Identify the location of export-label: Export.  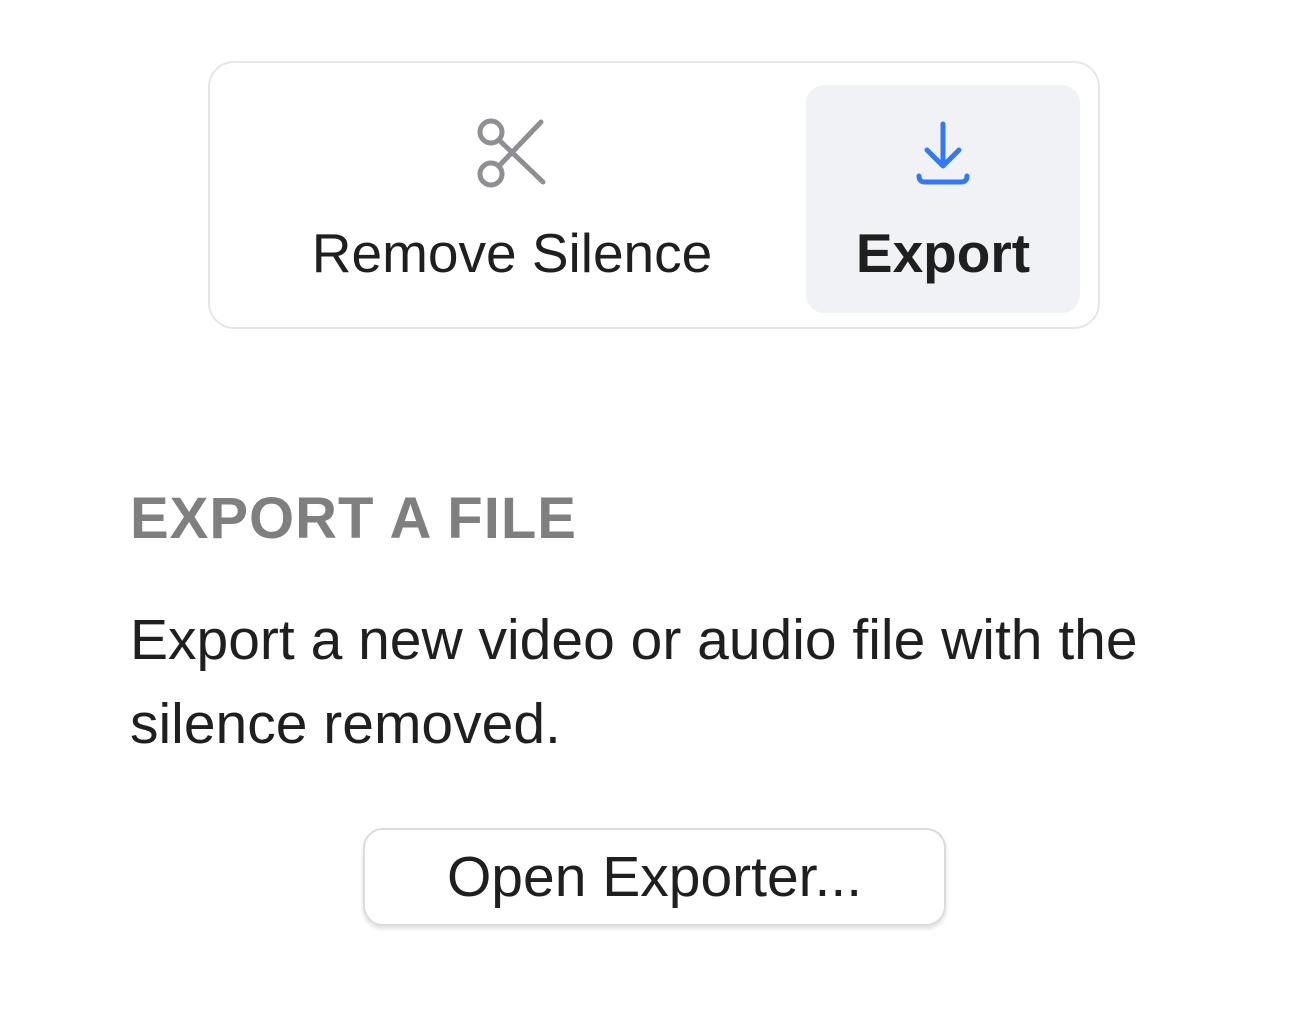
(943, 253).